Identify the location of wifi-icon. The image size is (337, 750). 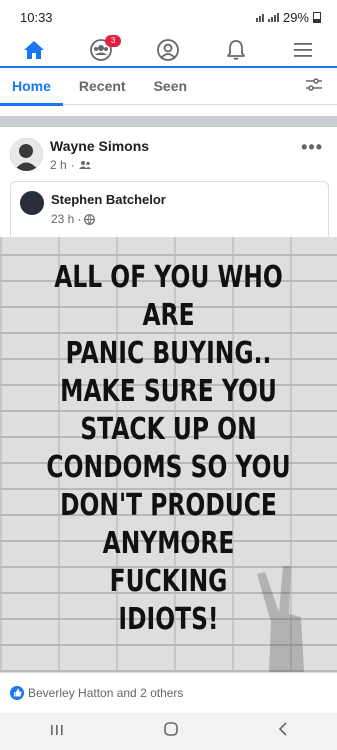
(259, 17).